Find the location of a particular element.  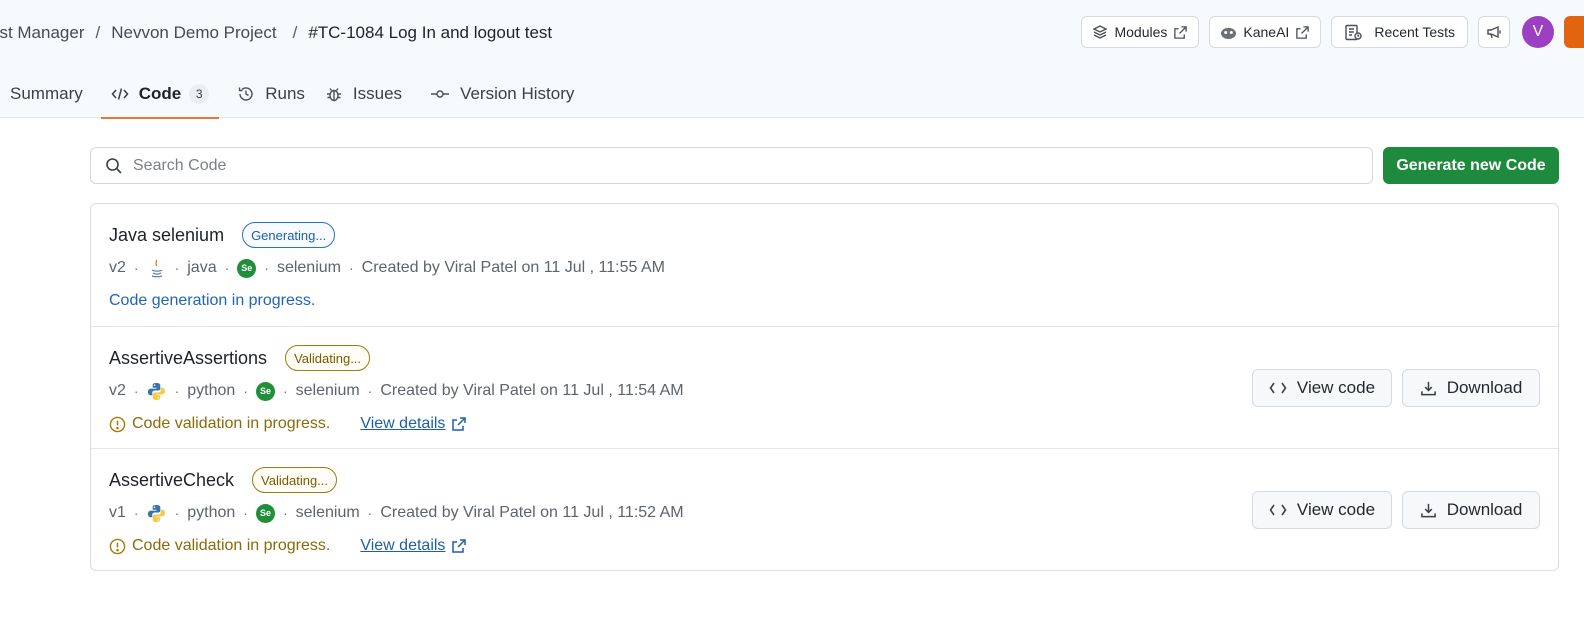

tab-code-count: 3 is located at coordinates (199, 94).